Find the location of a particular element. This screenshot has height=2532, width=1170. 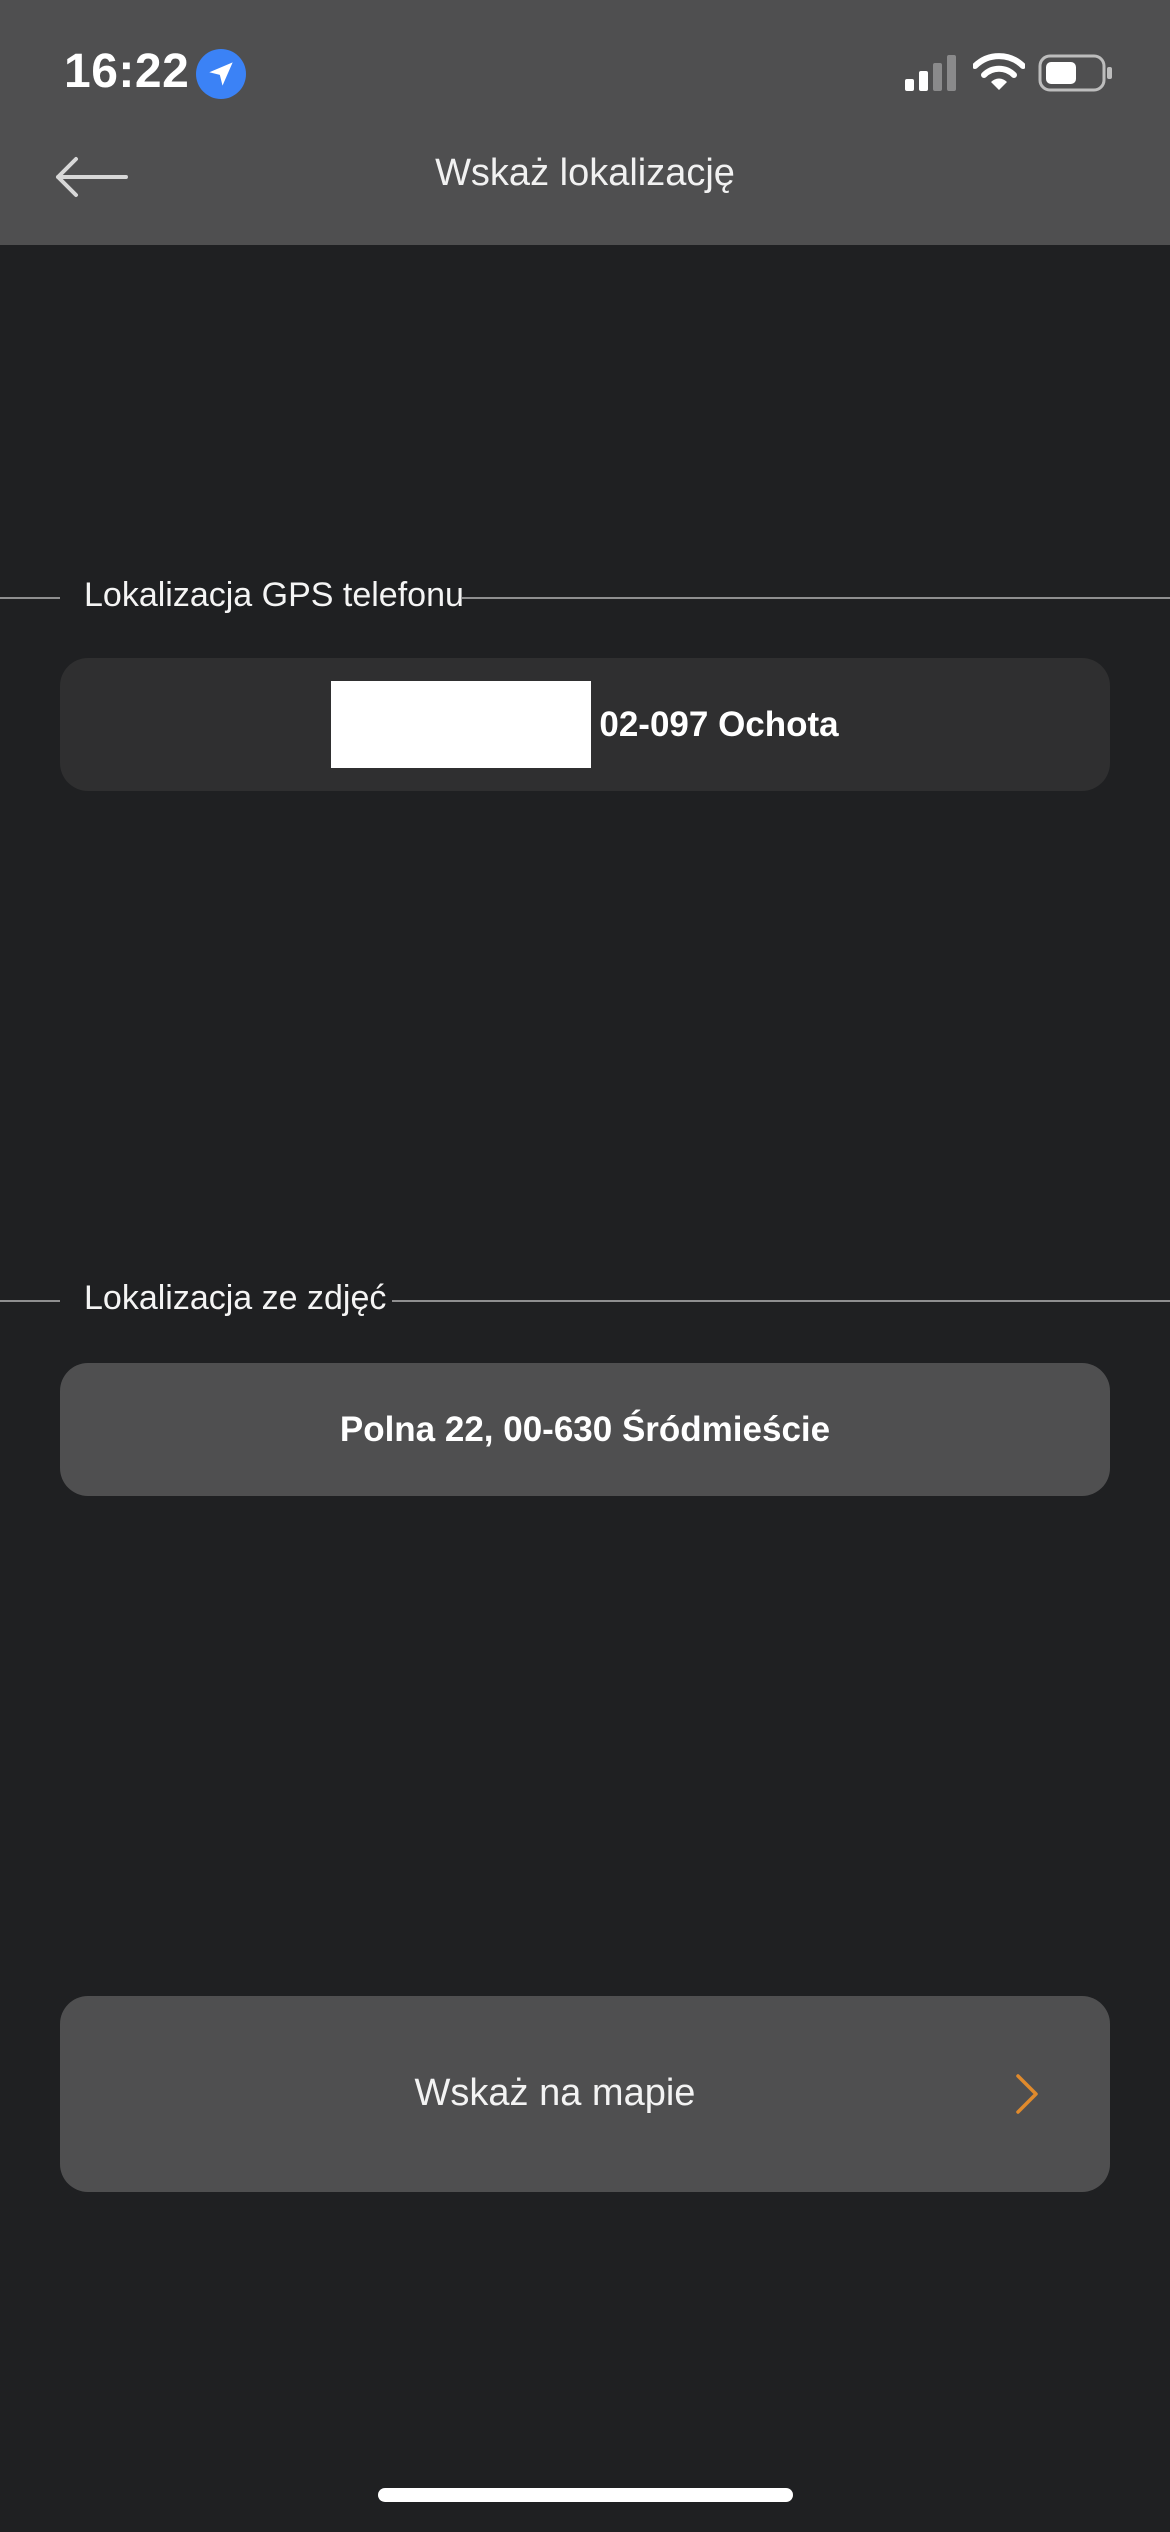

gps-address-text: 02-097 Ochota is located at coordinates (719, 724).